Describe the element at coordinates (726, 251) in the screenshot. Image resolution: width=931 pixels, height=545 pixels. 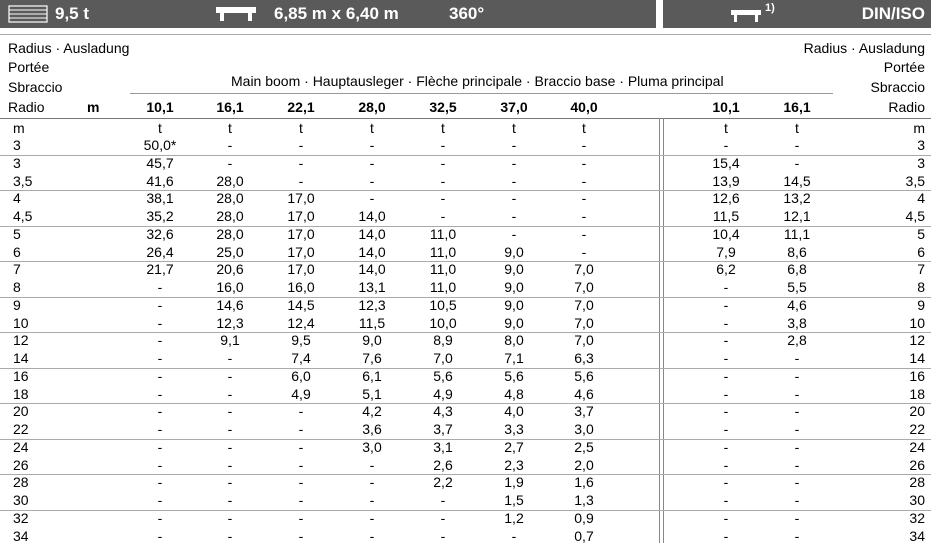
I see `table-cell-aux: 7,9` at that location.